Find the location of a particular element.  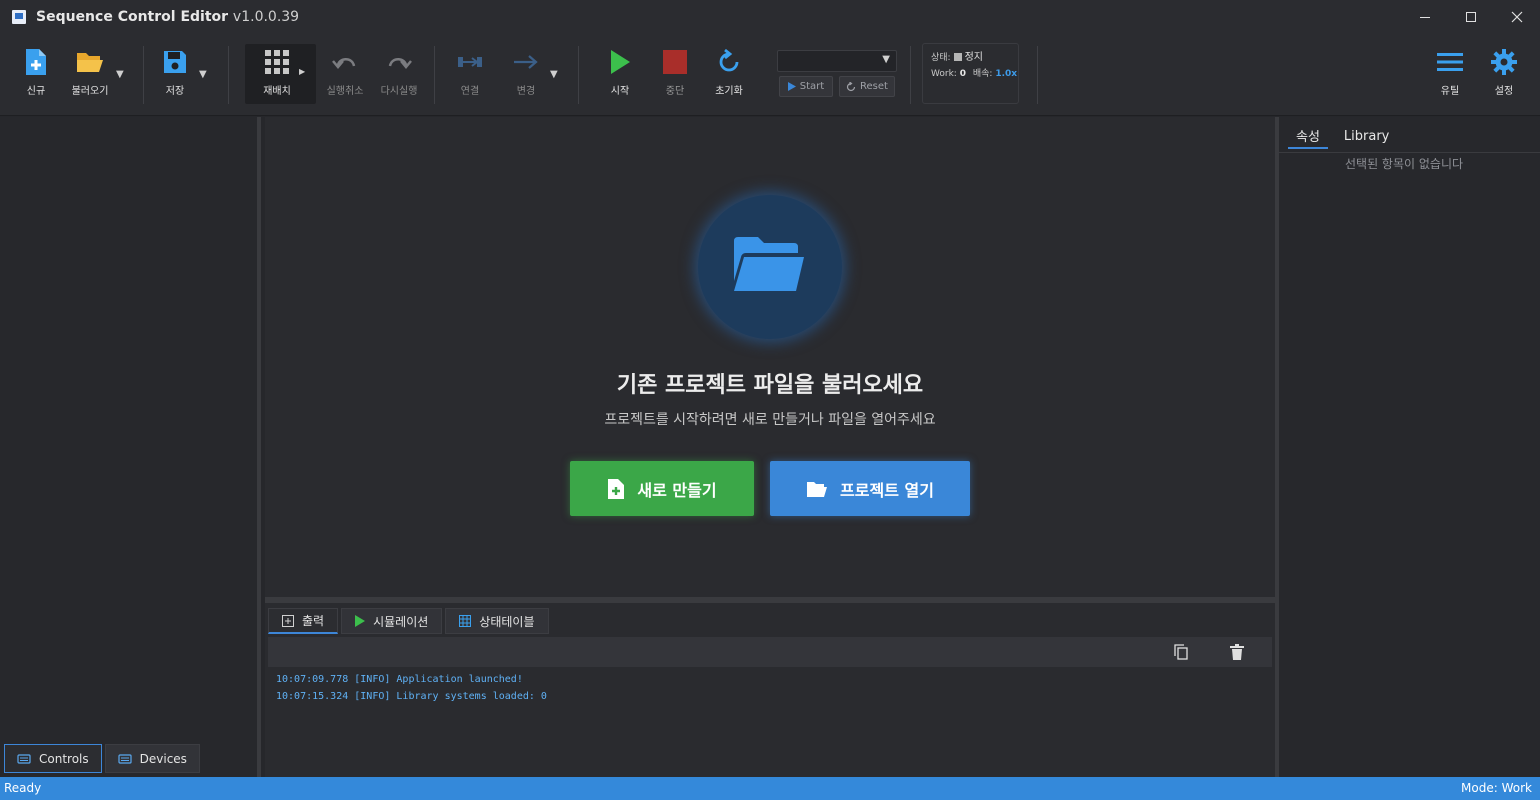

title-bar: Sequence Control Editor v1.0.0.39 is located at coordinates (770, 17).